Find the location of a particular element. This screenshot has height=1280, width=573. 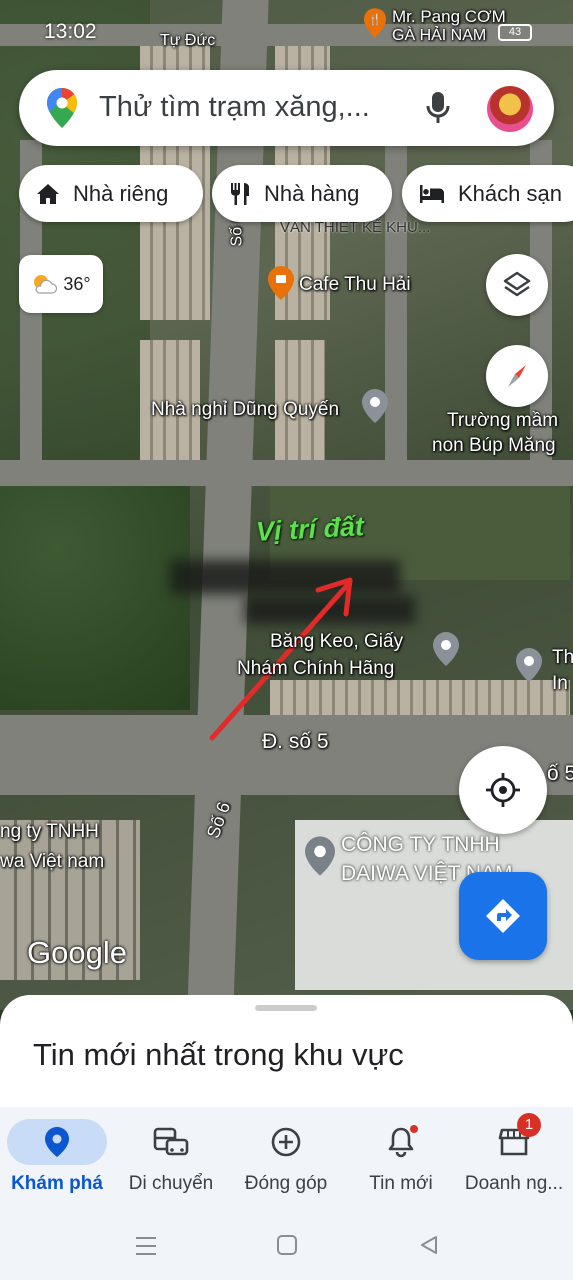

status-time: 13:02 is located at coordinates (70, 31).